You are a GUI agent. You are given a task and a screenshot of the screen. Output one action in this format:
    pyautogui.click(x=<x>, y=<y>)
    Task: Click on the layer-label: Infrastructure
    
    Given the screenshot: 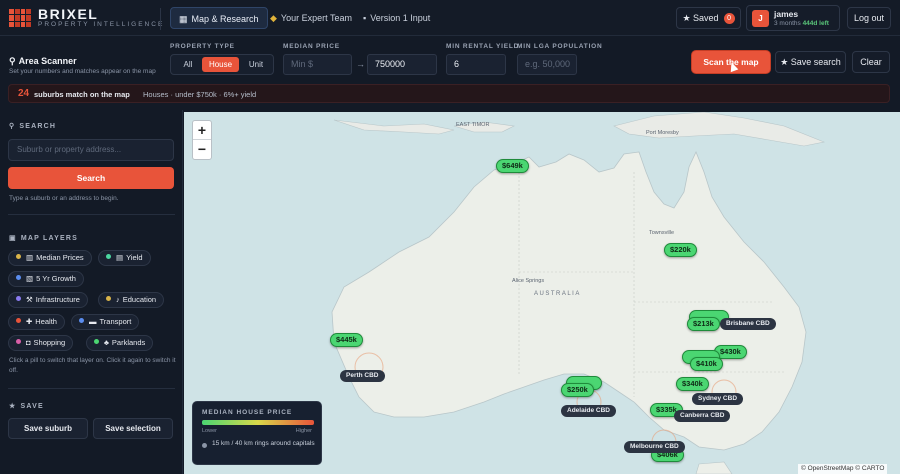 What is the action you would take?
    pyautogui.click(x=57, y=299)
    